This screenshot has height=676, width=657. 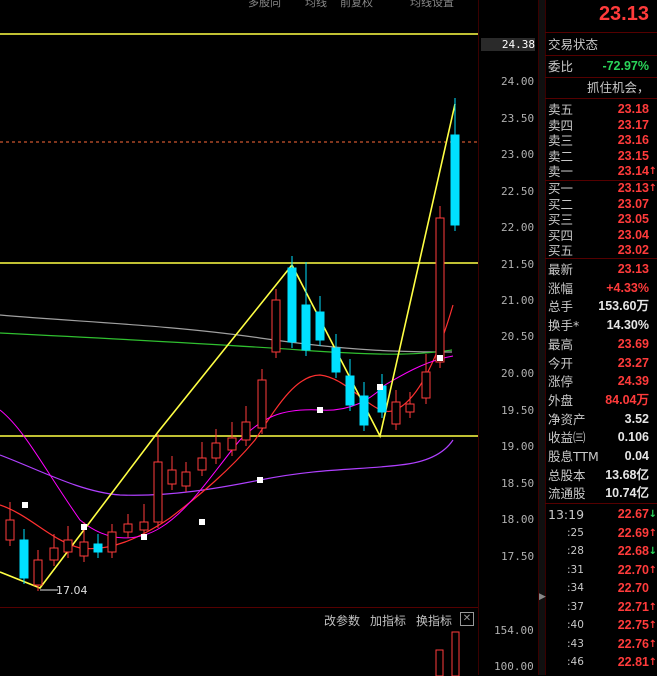 What do you see at coordinates (514, 666) in the screenshot?
I see `volume-axis-label: 100.00` at bounding box center [514, 666].